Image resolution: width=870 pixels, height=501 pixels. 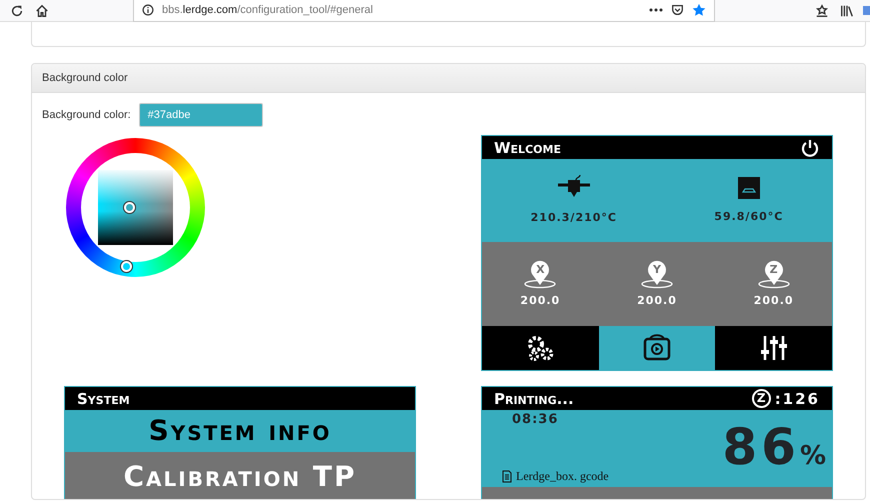 What do you see at coordinates (822, 11) in the screenshot?
I see `star-tray-icon` at bounding box center [822, 11].